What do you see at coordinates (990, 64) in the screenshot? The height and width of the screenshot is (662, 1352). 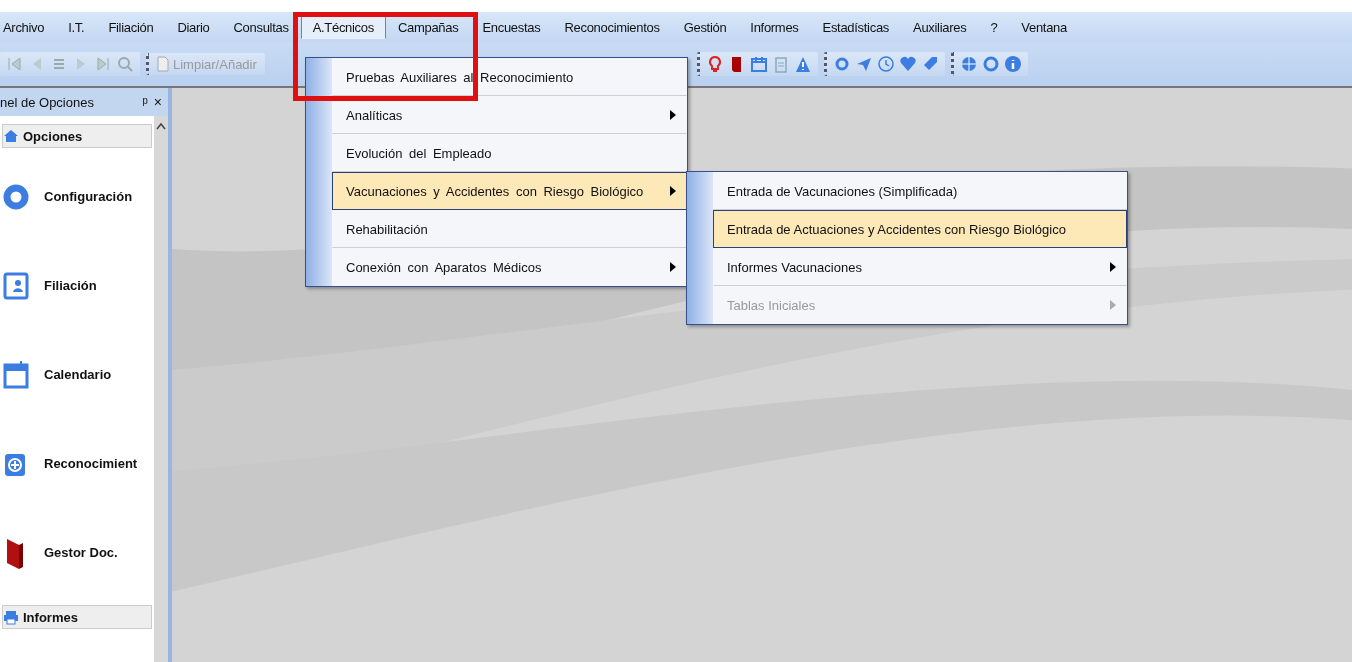 I see `lifebuoy-icon` at bounding box center [990, 64].